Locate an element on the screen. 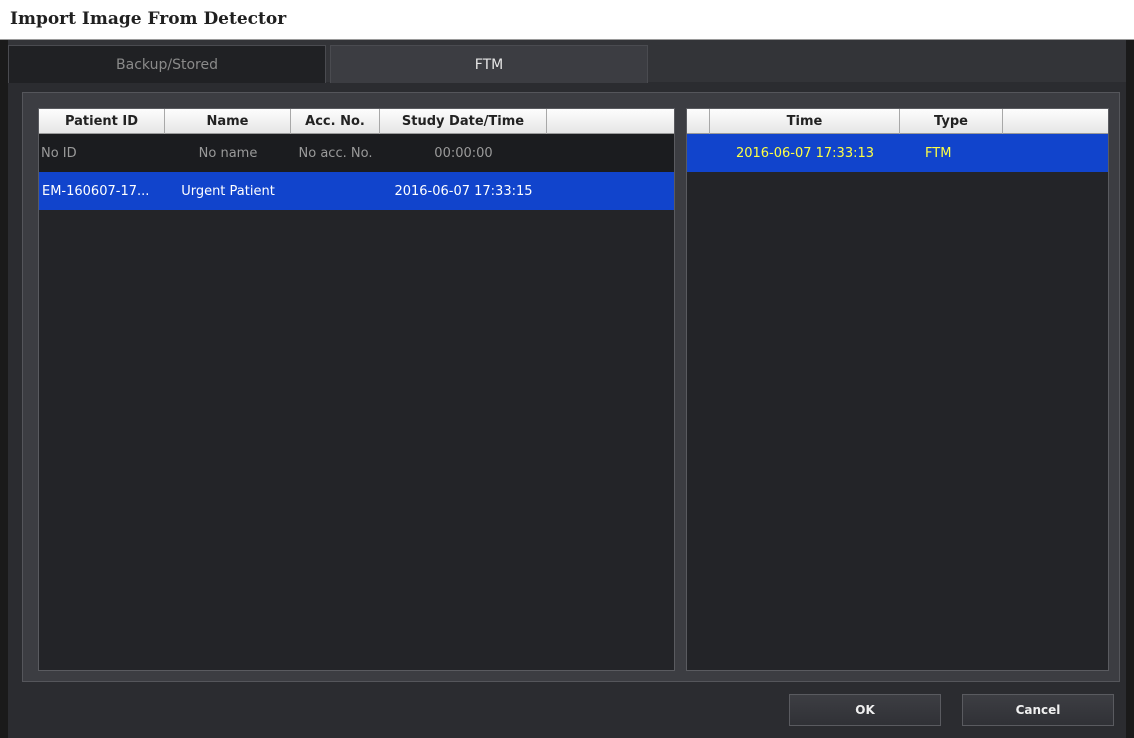 The width and height of the screenshot is (1134, 738). cell-name: No name is located at coordinates (228, 153).